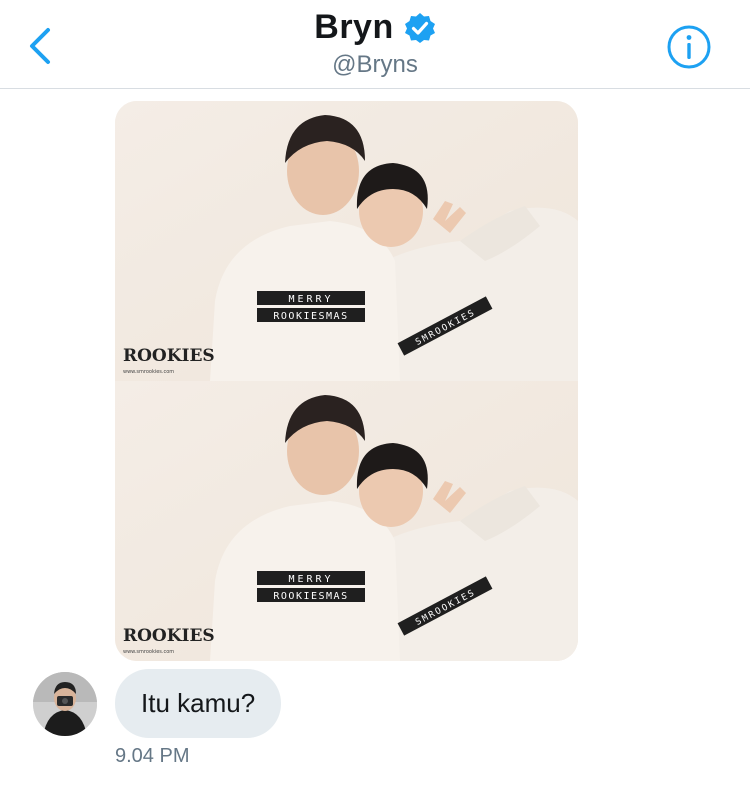 Image resolution: width=750 pixels, height=799 pixels. What do you see at coordinates (419, 27) in the screenshot?
I see `verified-badge-icon` at bounding box center [419, 27].